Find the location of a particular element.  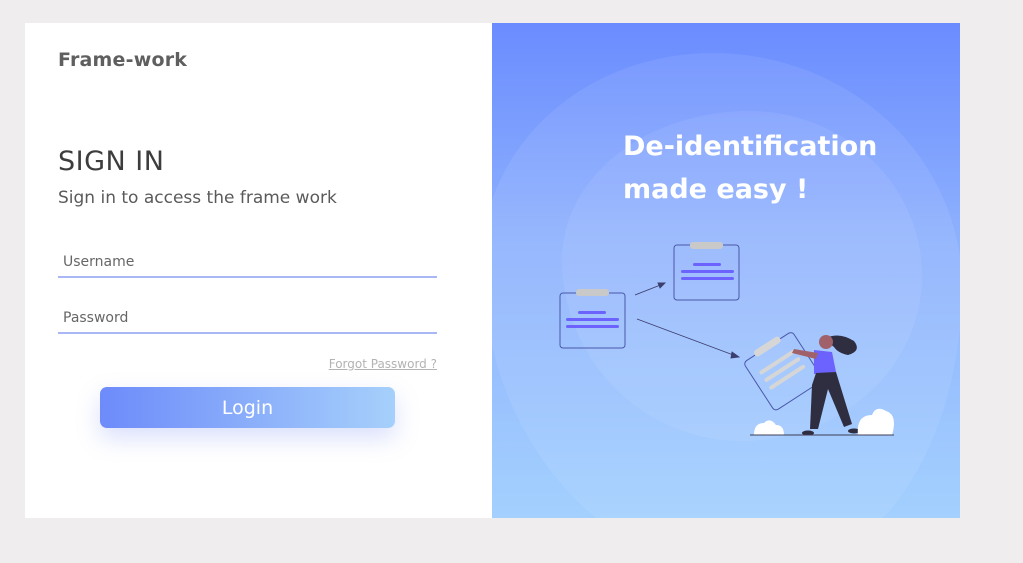

login-button: Login is located at coordinates (247, 407).